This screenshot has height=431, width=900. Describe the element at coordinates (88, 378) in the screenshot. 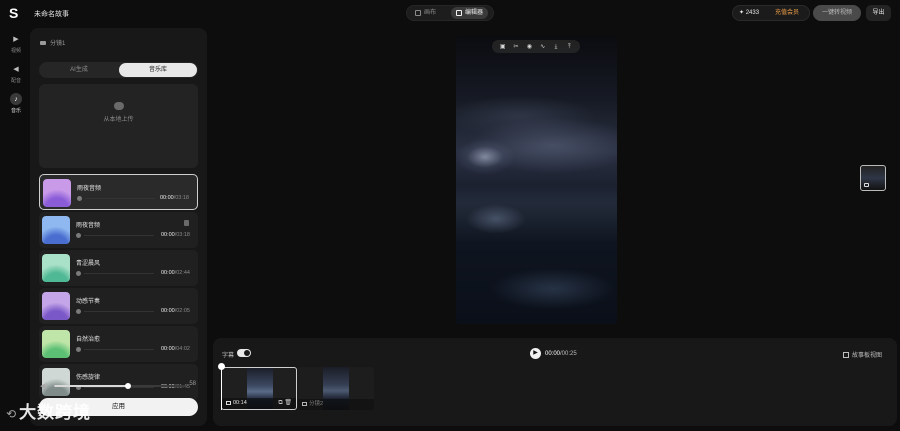

I see `track-name: 伤感旋律` at that location.